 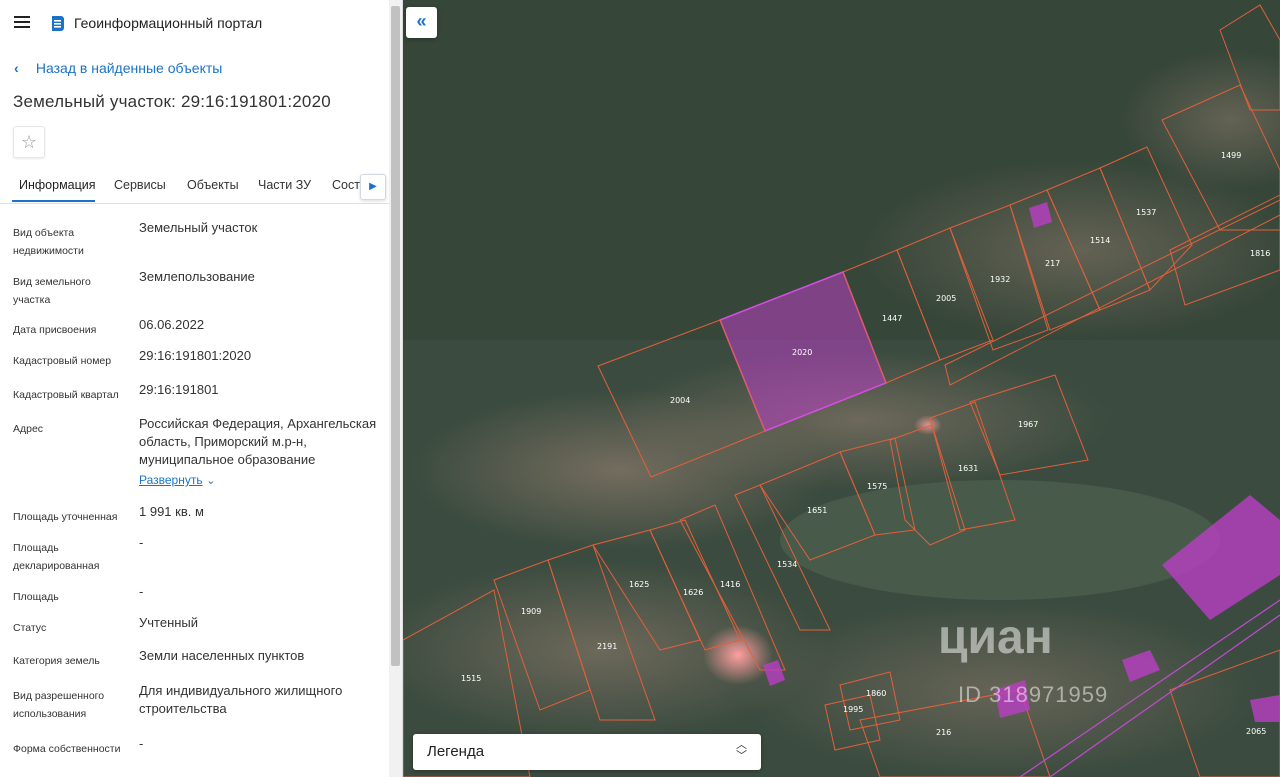 What do you see at coordinates (22, 22) in the screenshot?
I see `hamburger-icon` at bounding box center [22, 22].